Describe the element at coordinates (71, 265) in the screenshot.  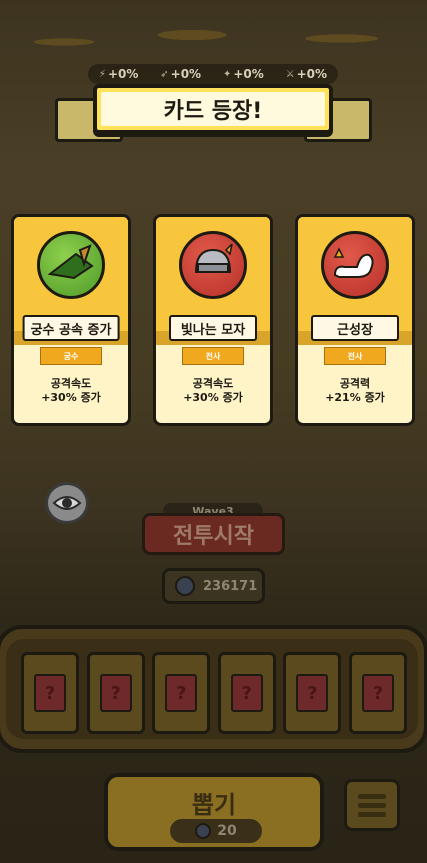
I see `archer-hat-icon` at that location.